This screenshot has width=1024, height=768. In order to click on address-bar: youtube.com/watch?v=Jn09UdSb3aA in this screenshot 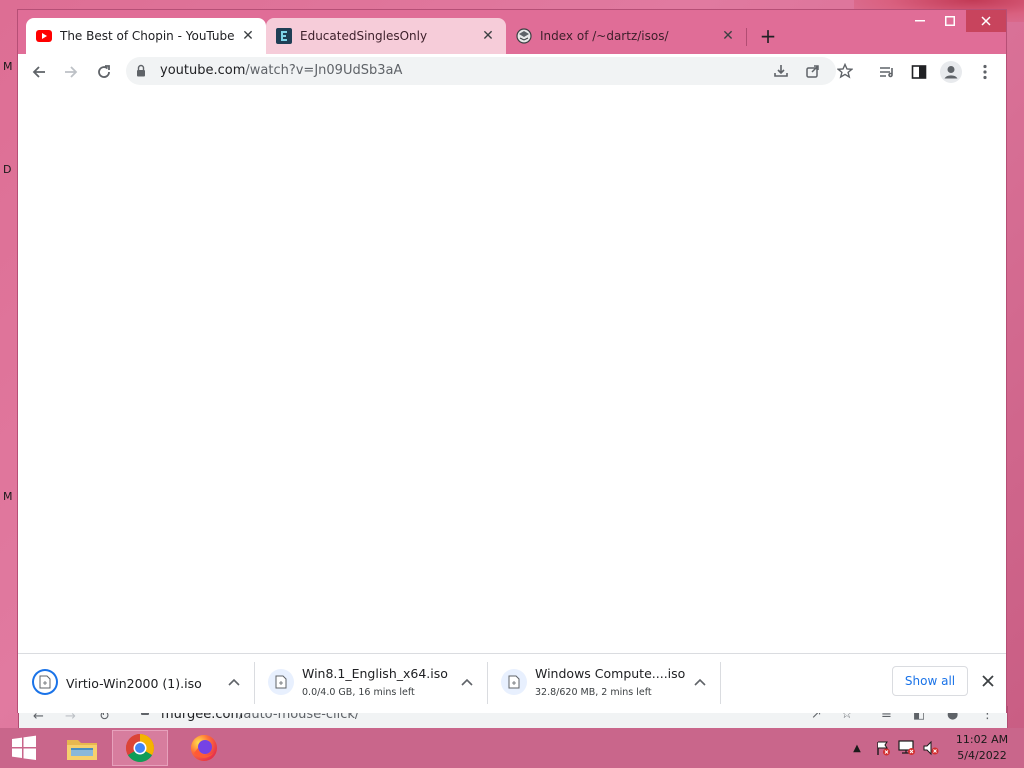, I will do `click(489, 71)`.